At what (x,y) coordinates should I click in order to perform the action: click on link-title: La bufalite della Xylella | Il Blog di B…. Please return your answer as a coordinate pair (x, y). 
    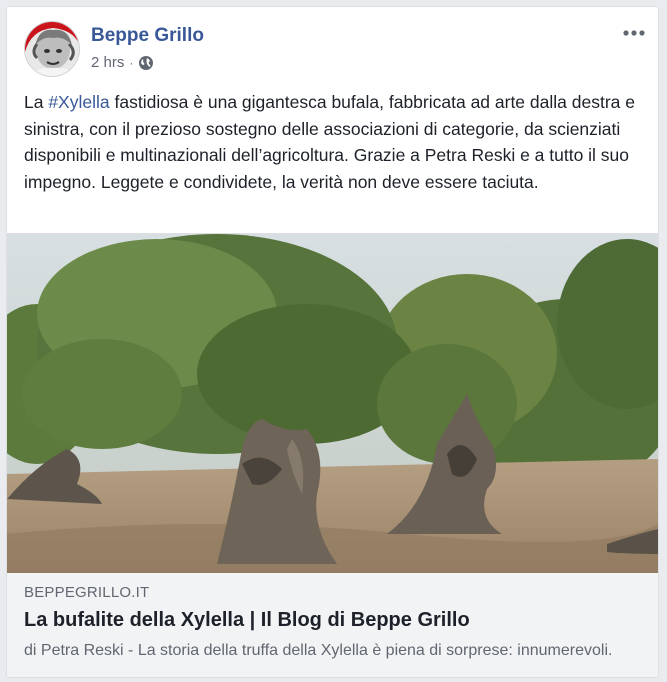
    Looking at the image, I should click on (334, 620).